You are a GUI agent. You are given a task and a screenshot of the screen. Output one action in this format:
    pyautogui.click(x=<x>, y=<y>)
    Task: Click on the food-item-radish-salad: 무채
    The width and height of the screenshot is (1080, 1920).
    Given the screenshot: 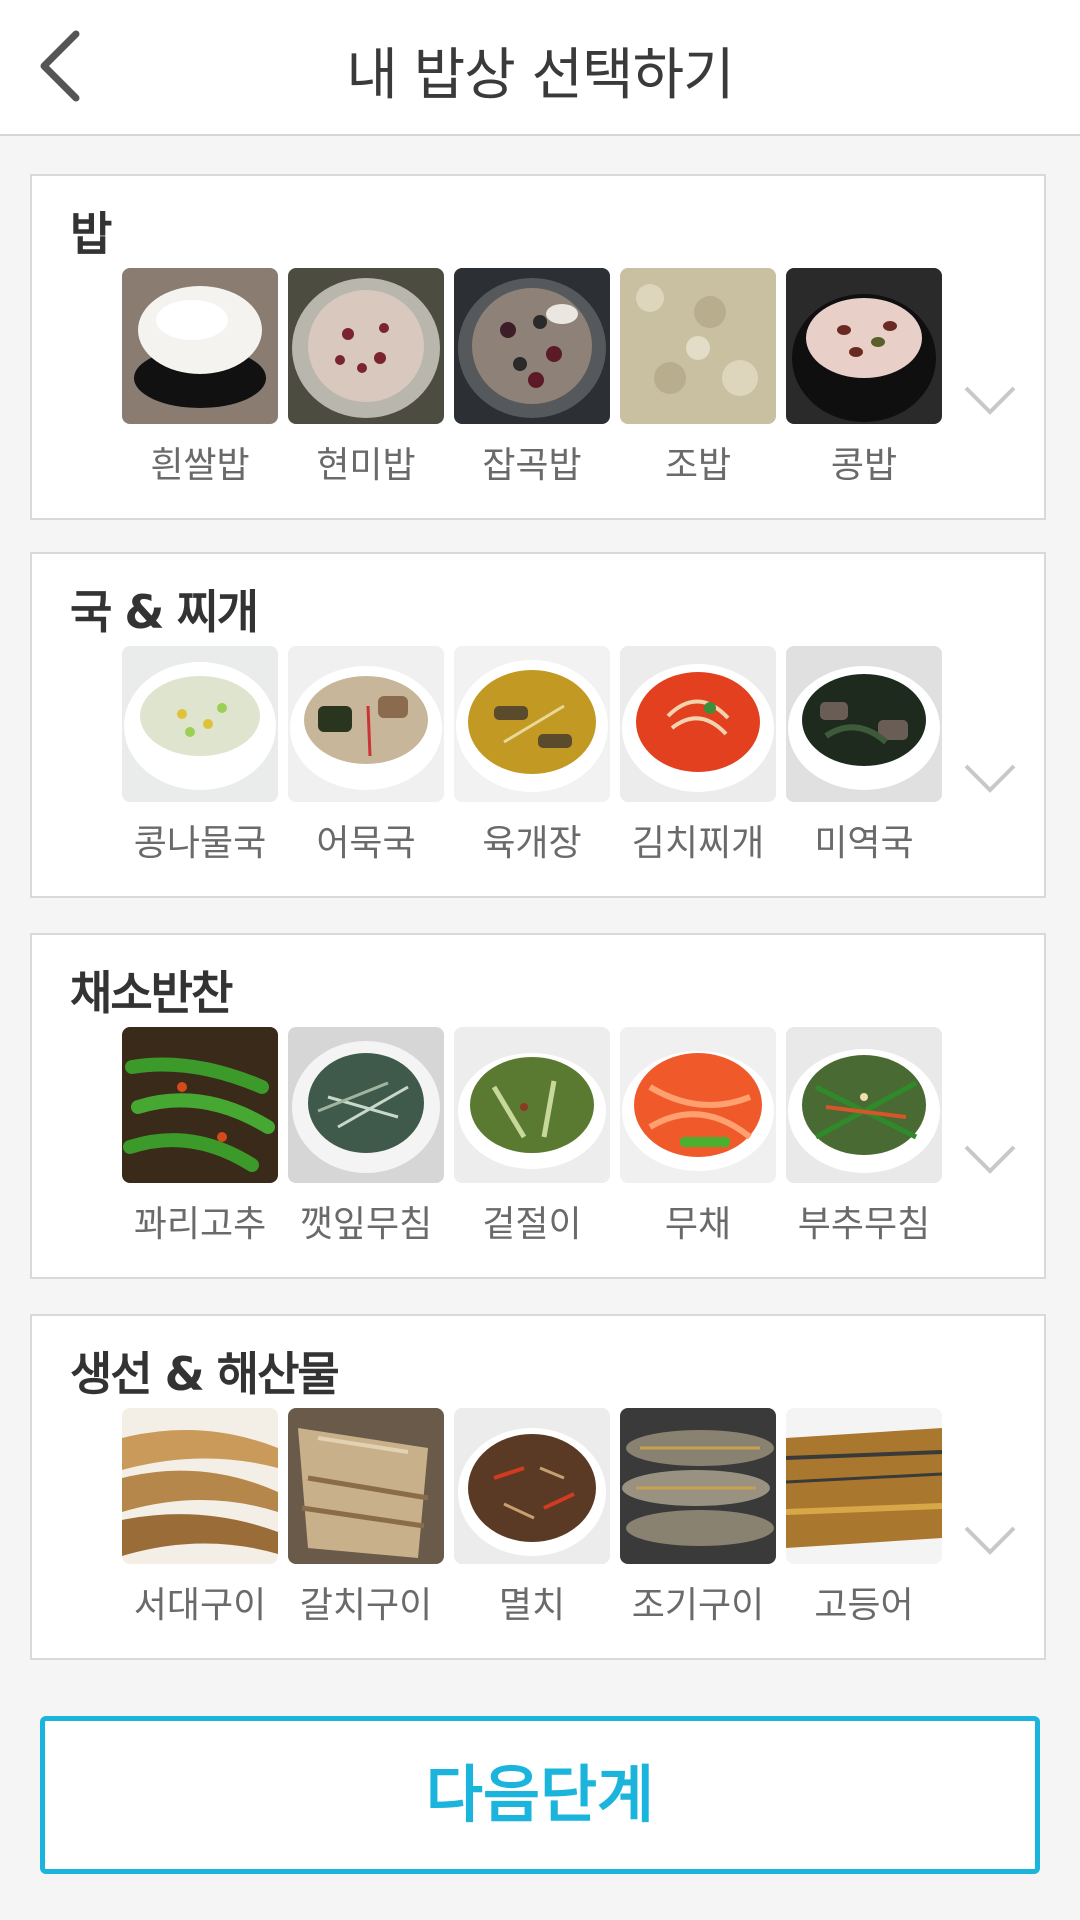 What is the action you would take?
    pyautogui.click(x=698, y=1142)
    